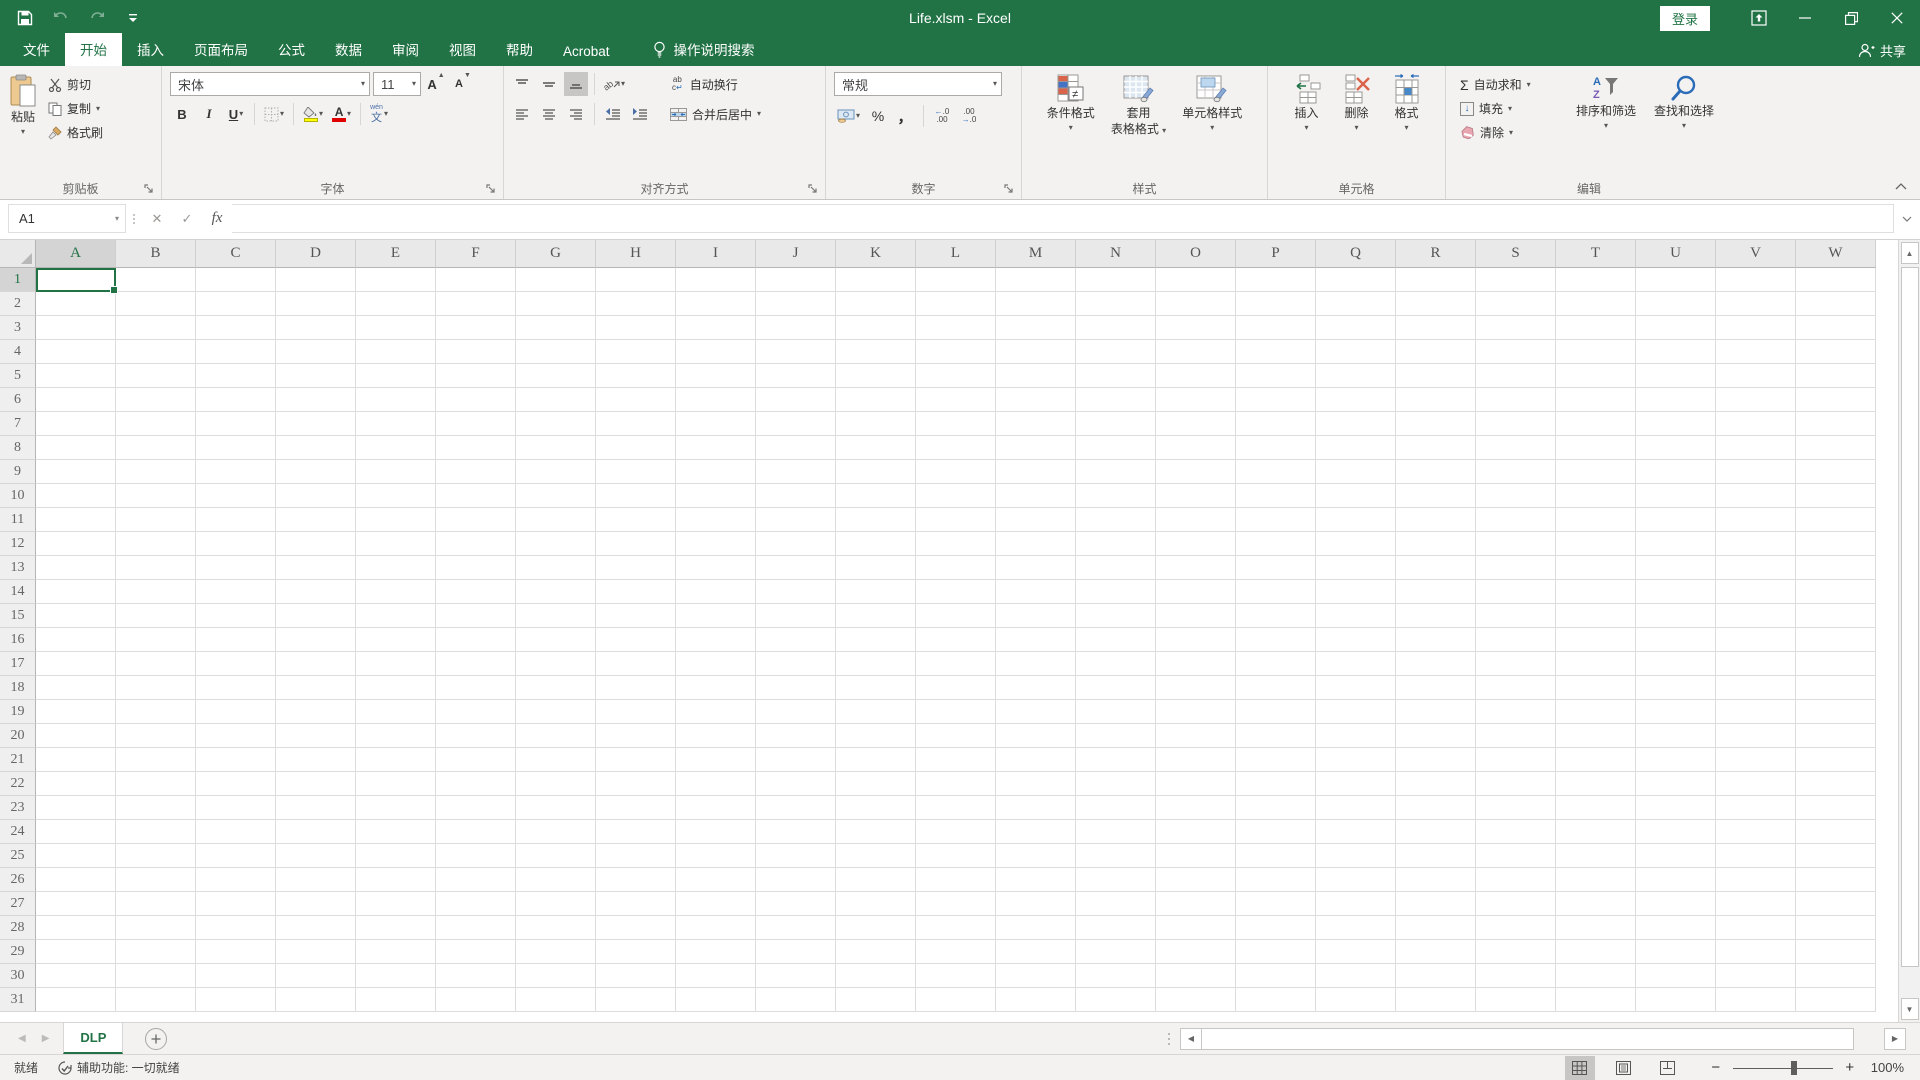 The width and height of the screenshot is (1920, 1080). I want to click on increase-indent-button, so click(640, 114).